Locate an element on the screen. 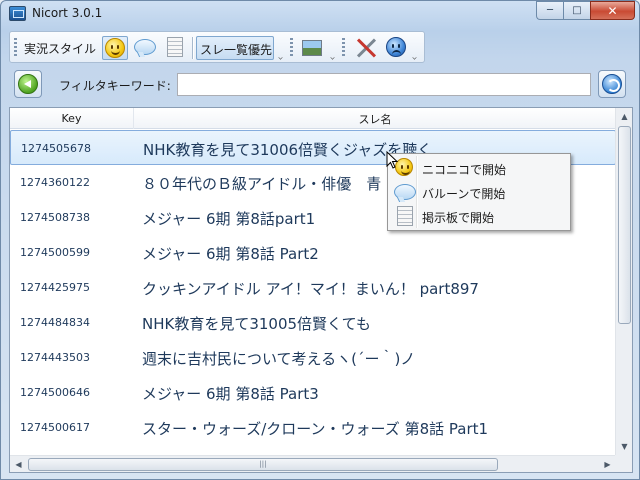 The width and height of the screenshot is (640, 480). screenshot-button is located at coordinates (312, 48).